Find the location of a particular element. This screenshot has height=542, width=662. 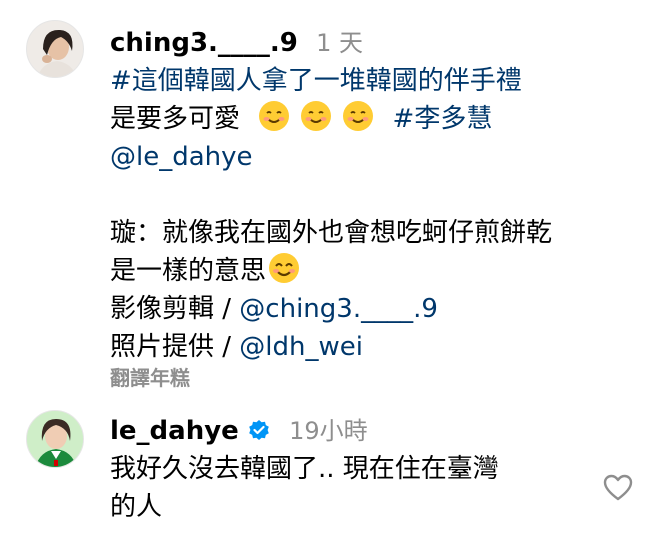

heart-outline-icon is located at coordinates (618, 488).